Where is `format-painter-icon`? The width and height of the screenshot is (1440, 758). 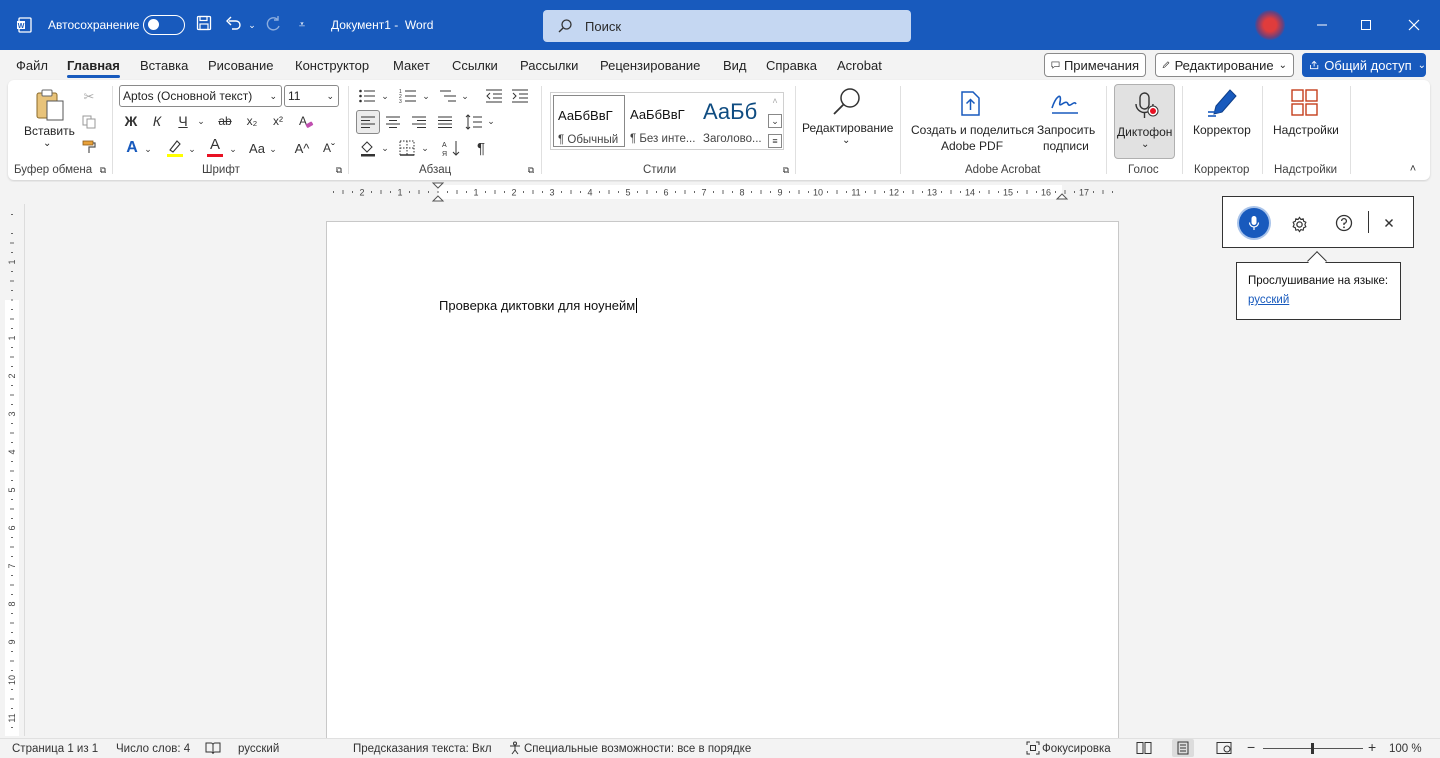
format-painter-icon is located at coordinates (89, 147).